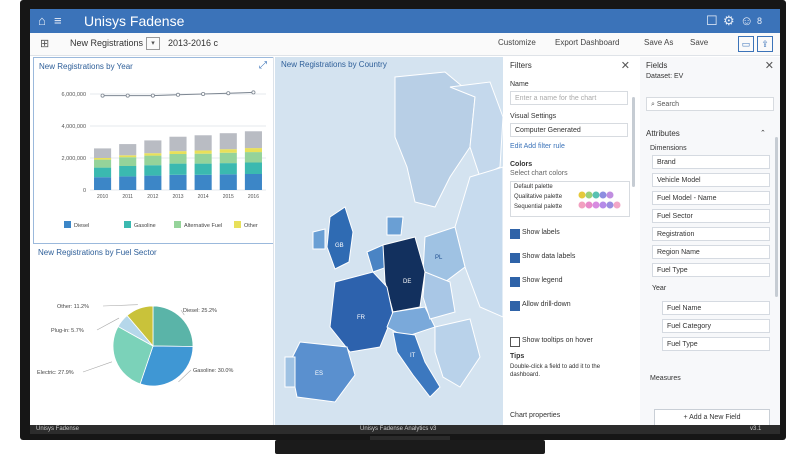  What do you see at coordinates (633, 142) in the screenshot?
I see `filters-scrollbar` at bounding box center [633, 142].